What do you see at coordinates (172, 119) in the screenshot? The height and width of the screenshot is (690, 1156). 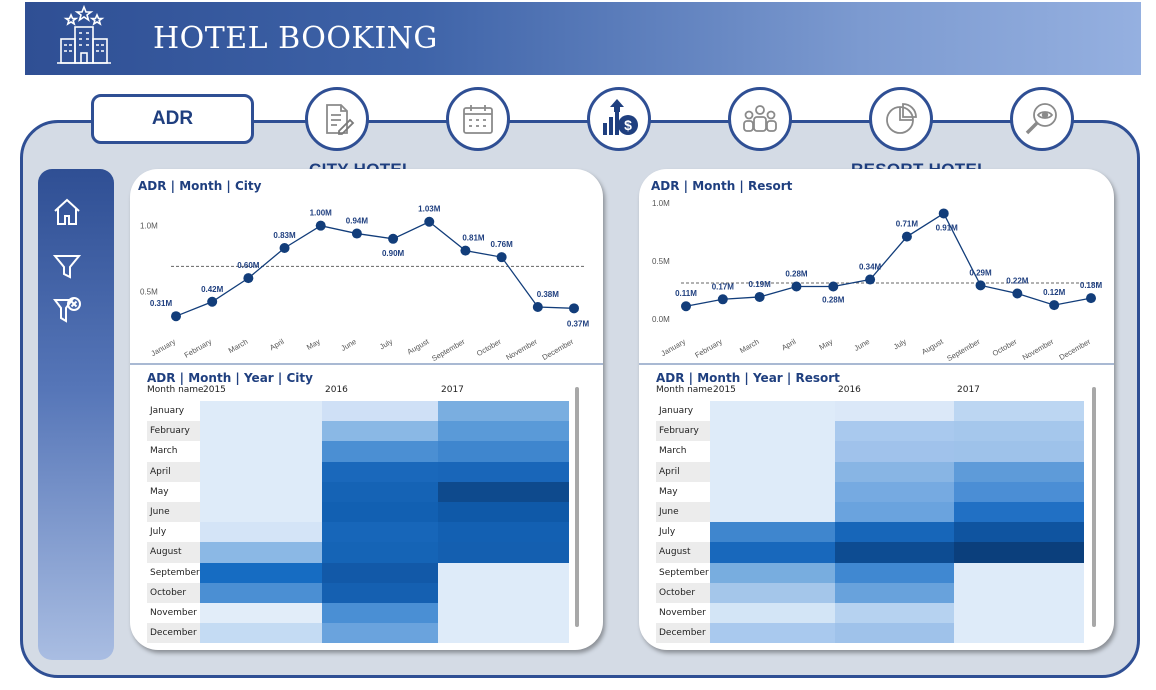 I see `tab-adr: ADR` at bounding box center [172, 119].